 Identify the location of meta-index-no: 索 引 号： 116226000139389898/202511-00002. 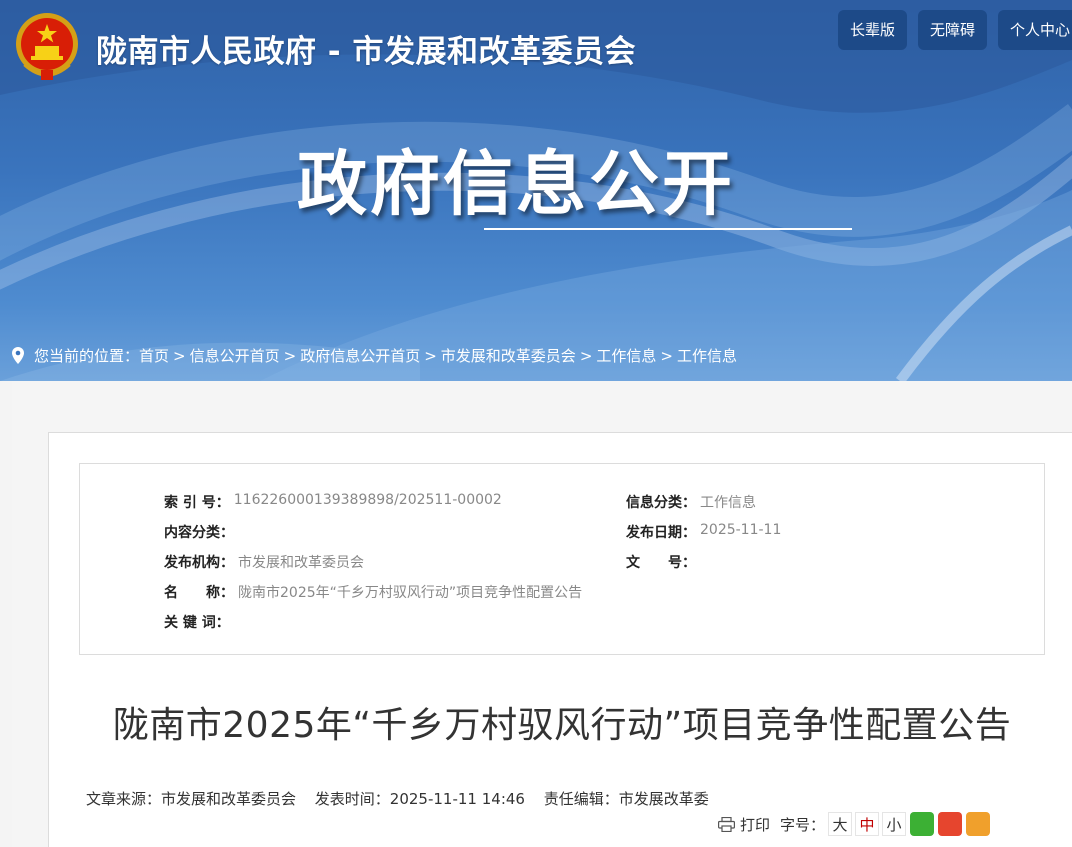
(333, 502).